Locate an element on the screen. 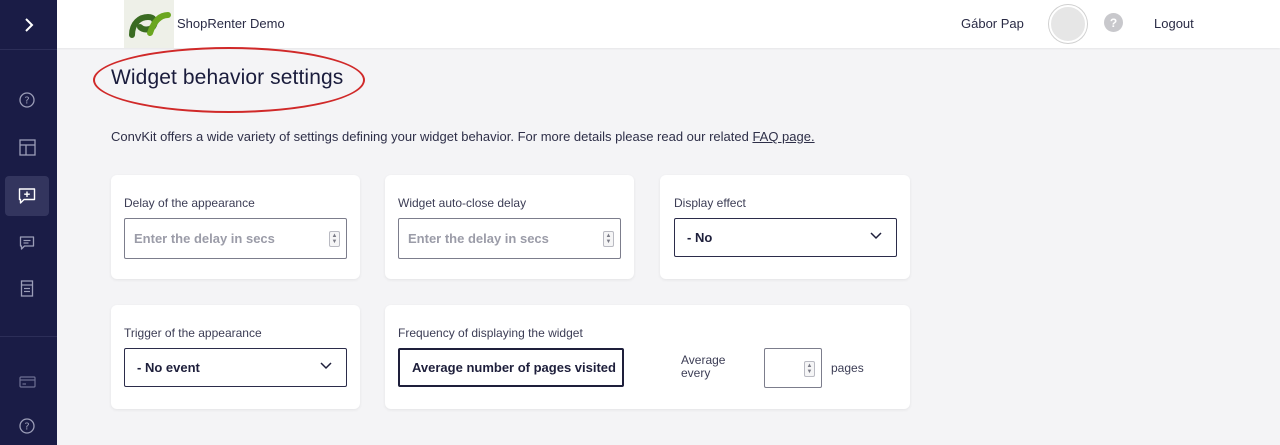 Image resolution: width=1280 pixels, height=445 pixels. help-icon: ? is located at coordinates (1113, 22).